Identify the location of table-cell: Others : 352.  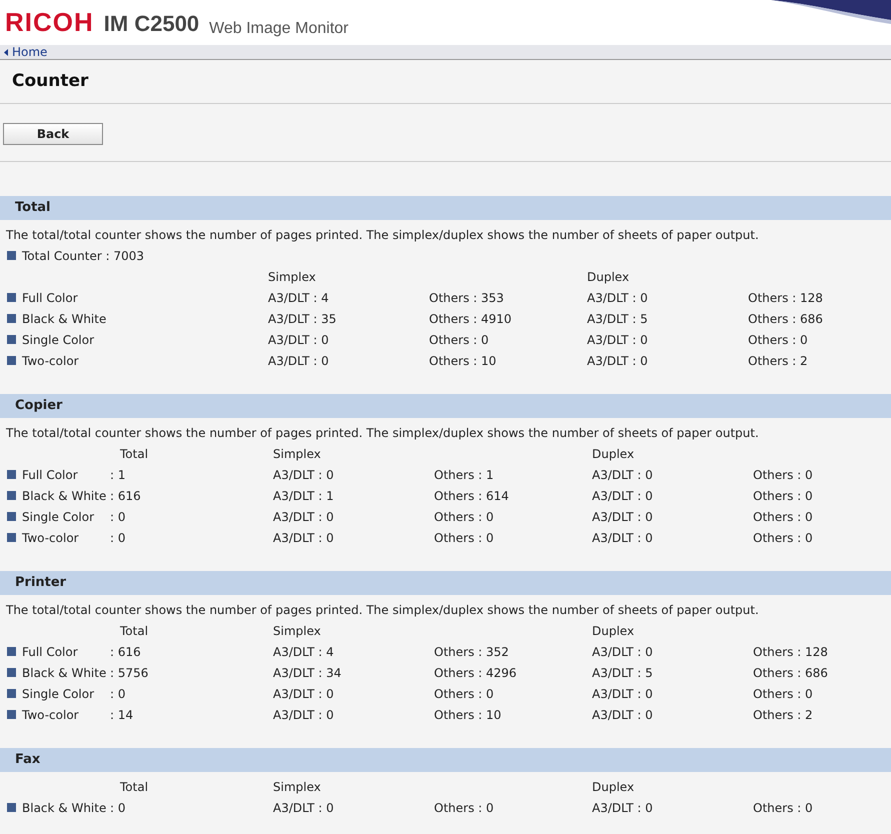
(471, 651).